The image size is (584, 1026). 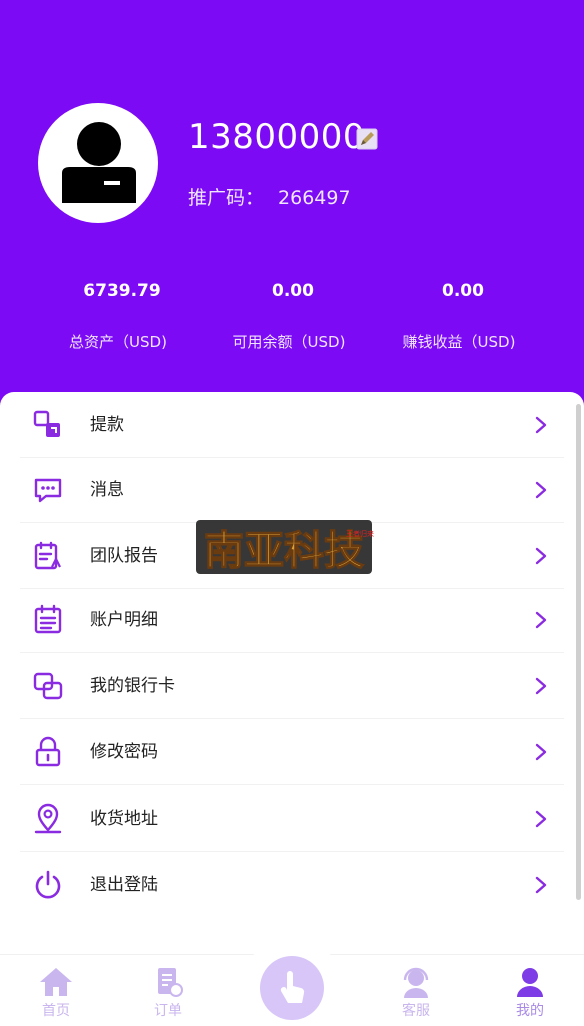 What do you see at coordinates (124, 885) in the screenshot?
I see `menu-item-label: 退出登陆` at bounding box center [124, 885].